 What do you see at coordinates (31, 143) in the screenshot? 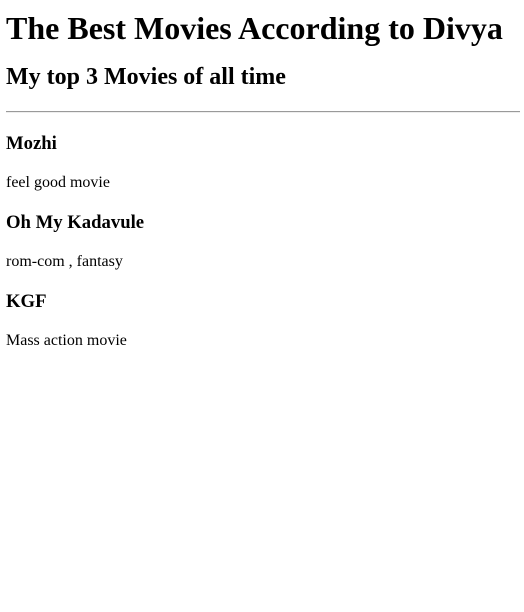
I see `movie-title: Mozhi` at bounding box center [31, 143].